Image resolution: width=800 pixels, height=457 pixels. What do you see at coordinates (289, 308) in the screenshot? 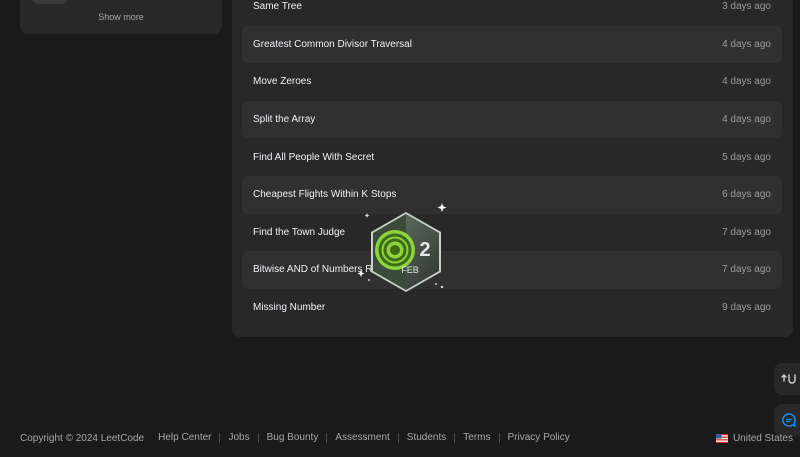
I see `problem-title: Missing Number` at bounding box center [289, 308].